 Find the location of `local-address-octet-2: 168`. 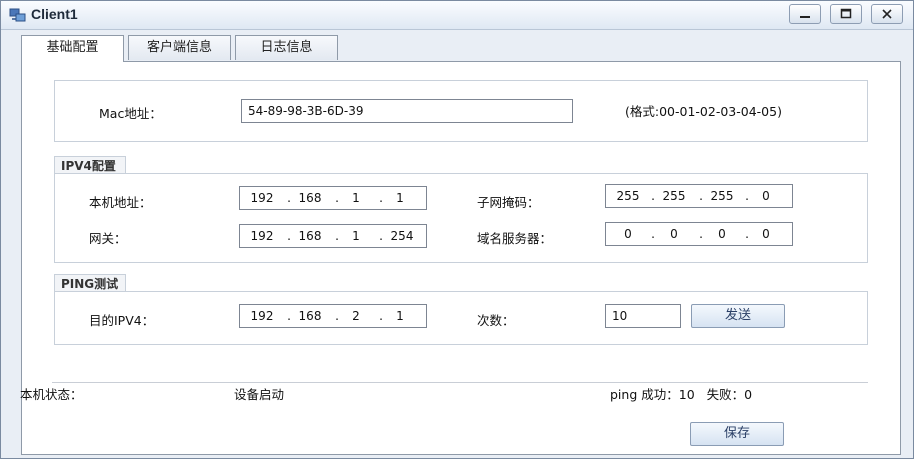

local-address-octet-2: 168 is located at coordinates (310, 198).